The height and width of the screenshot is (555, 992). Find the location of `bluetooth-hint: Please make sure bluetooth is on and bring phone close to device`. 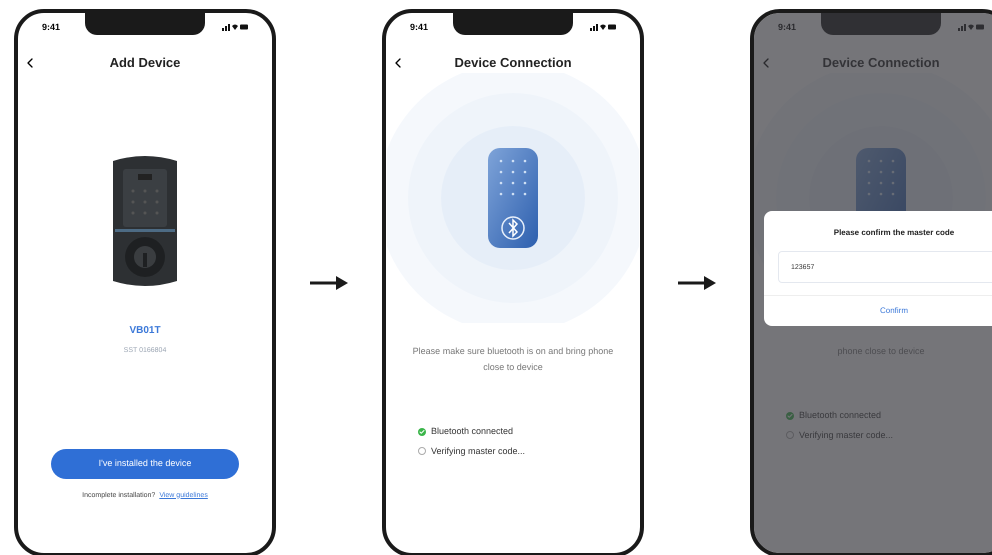

bluetooth-hint: Please make sure bluetooth is on and bring phone close to device is located at coordinates (513, 359).